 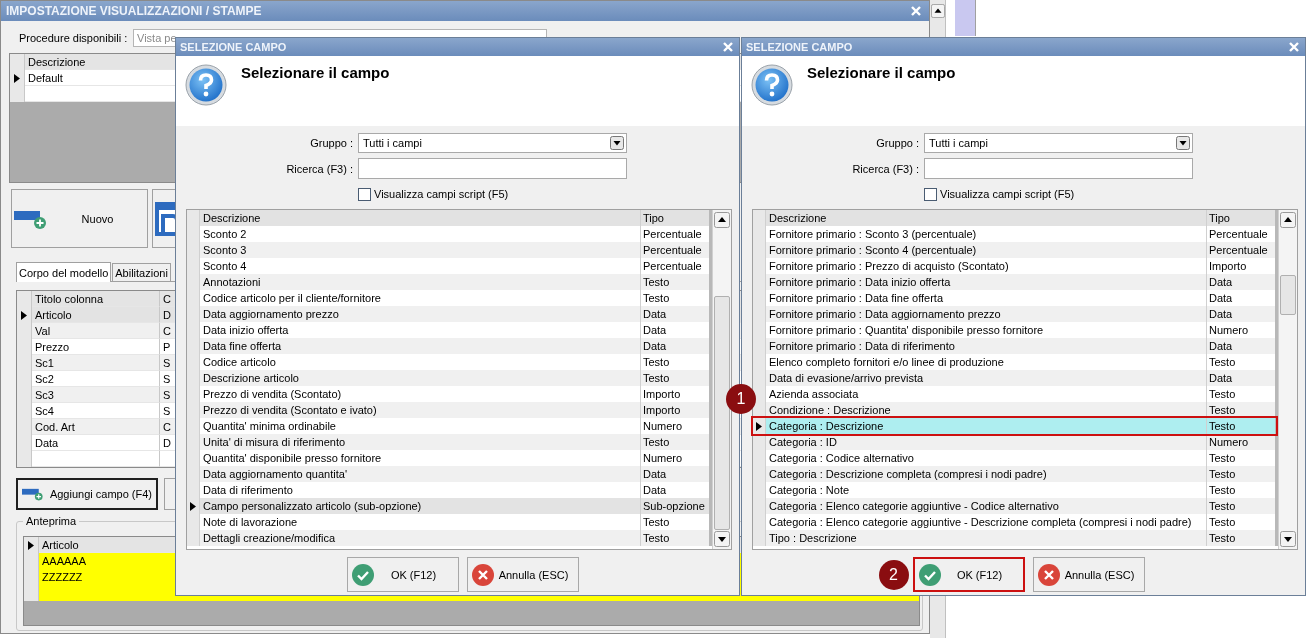 I want to click on window-title: IMPOSTAZIONE VISUALIZZAZIONI / STAMPE, so click(x=134, y=11).